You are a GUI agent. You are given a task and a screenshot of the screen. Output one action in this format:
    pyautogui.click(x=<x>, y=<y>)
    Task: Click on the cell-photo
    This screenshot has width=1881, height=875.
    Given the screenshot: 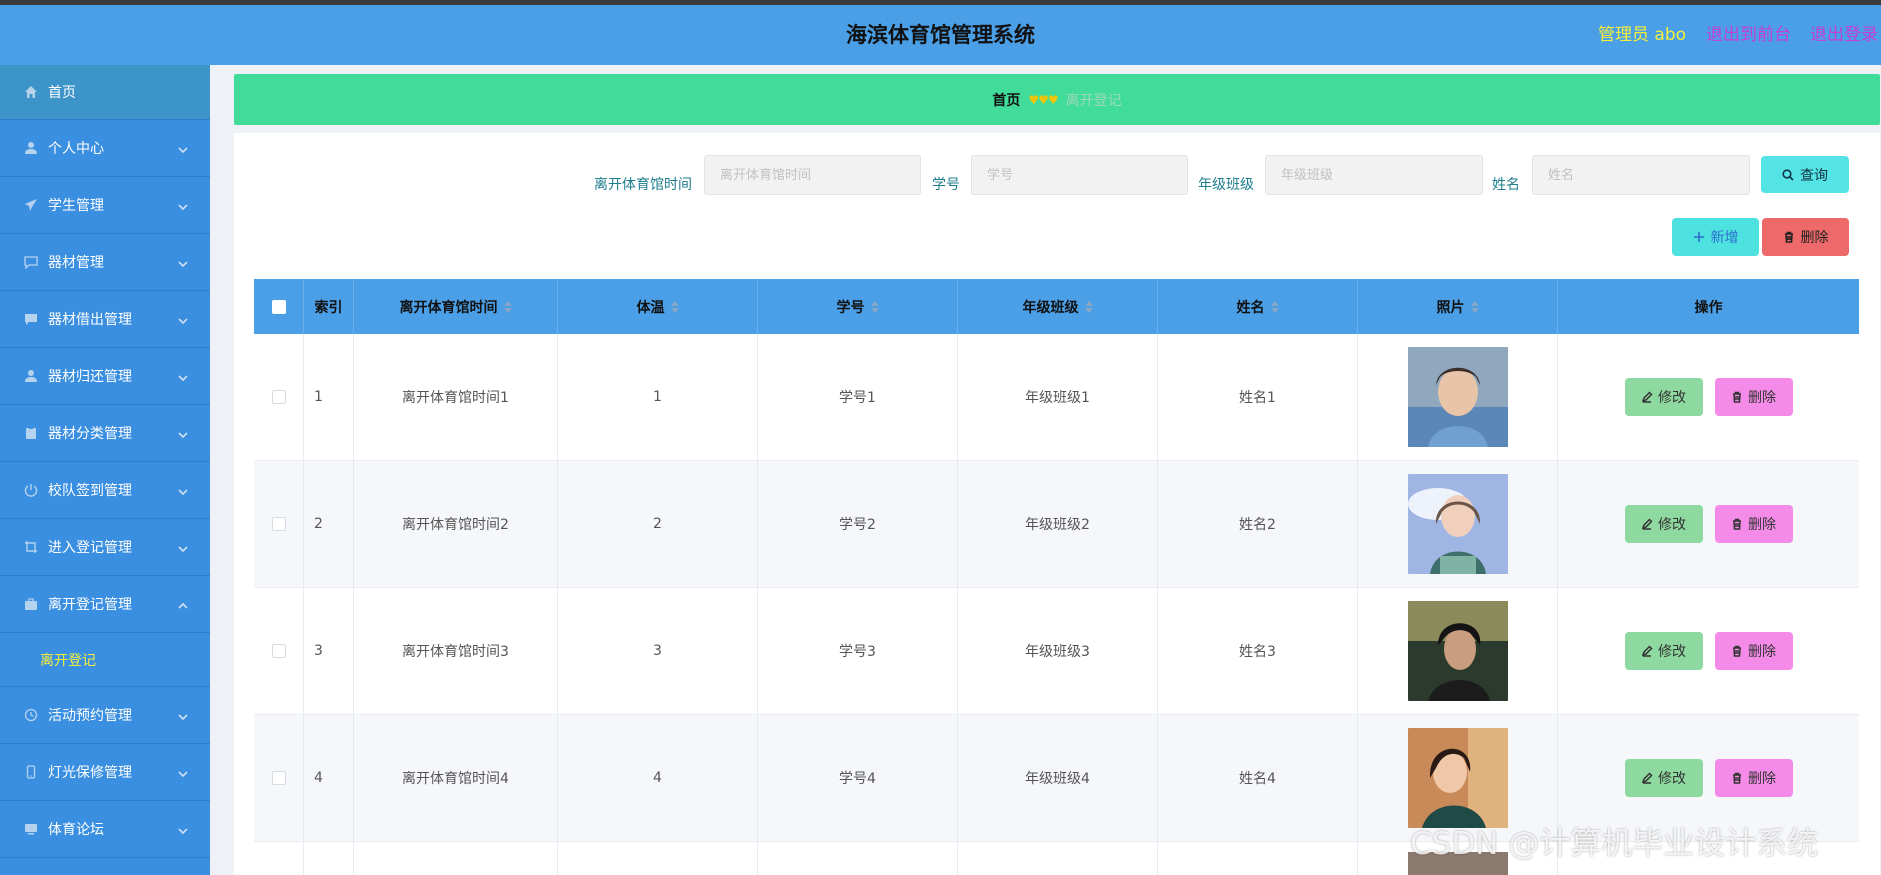 What is the action you would take?
    pyautogui.click(x=1458, y=858)
    